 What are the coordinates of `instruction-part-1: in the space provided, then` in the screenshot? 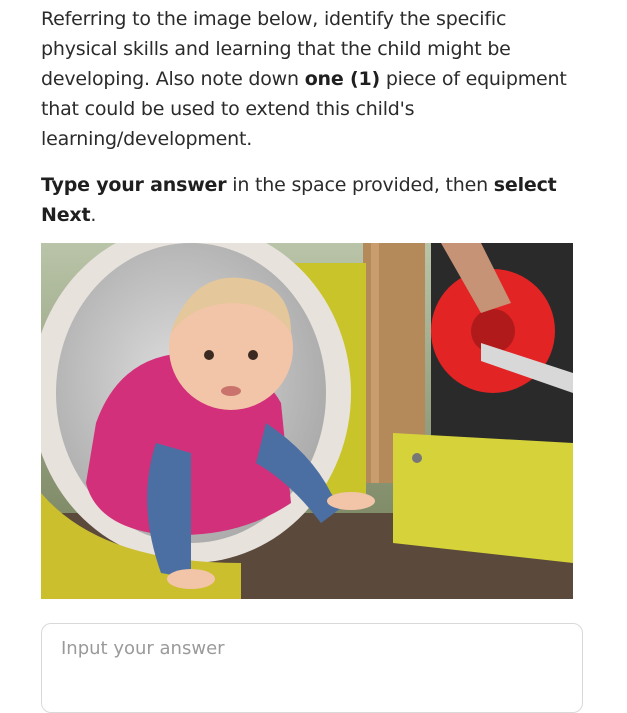 It's located at (360, 185).